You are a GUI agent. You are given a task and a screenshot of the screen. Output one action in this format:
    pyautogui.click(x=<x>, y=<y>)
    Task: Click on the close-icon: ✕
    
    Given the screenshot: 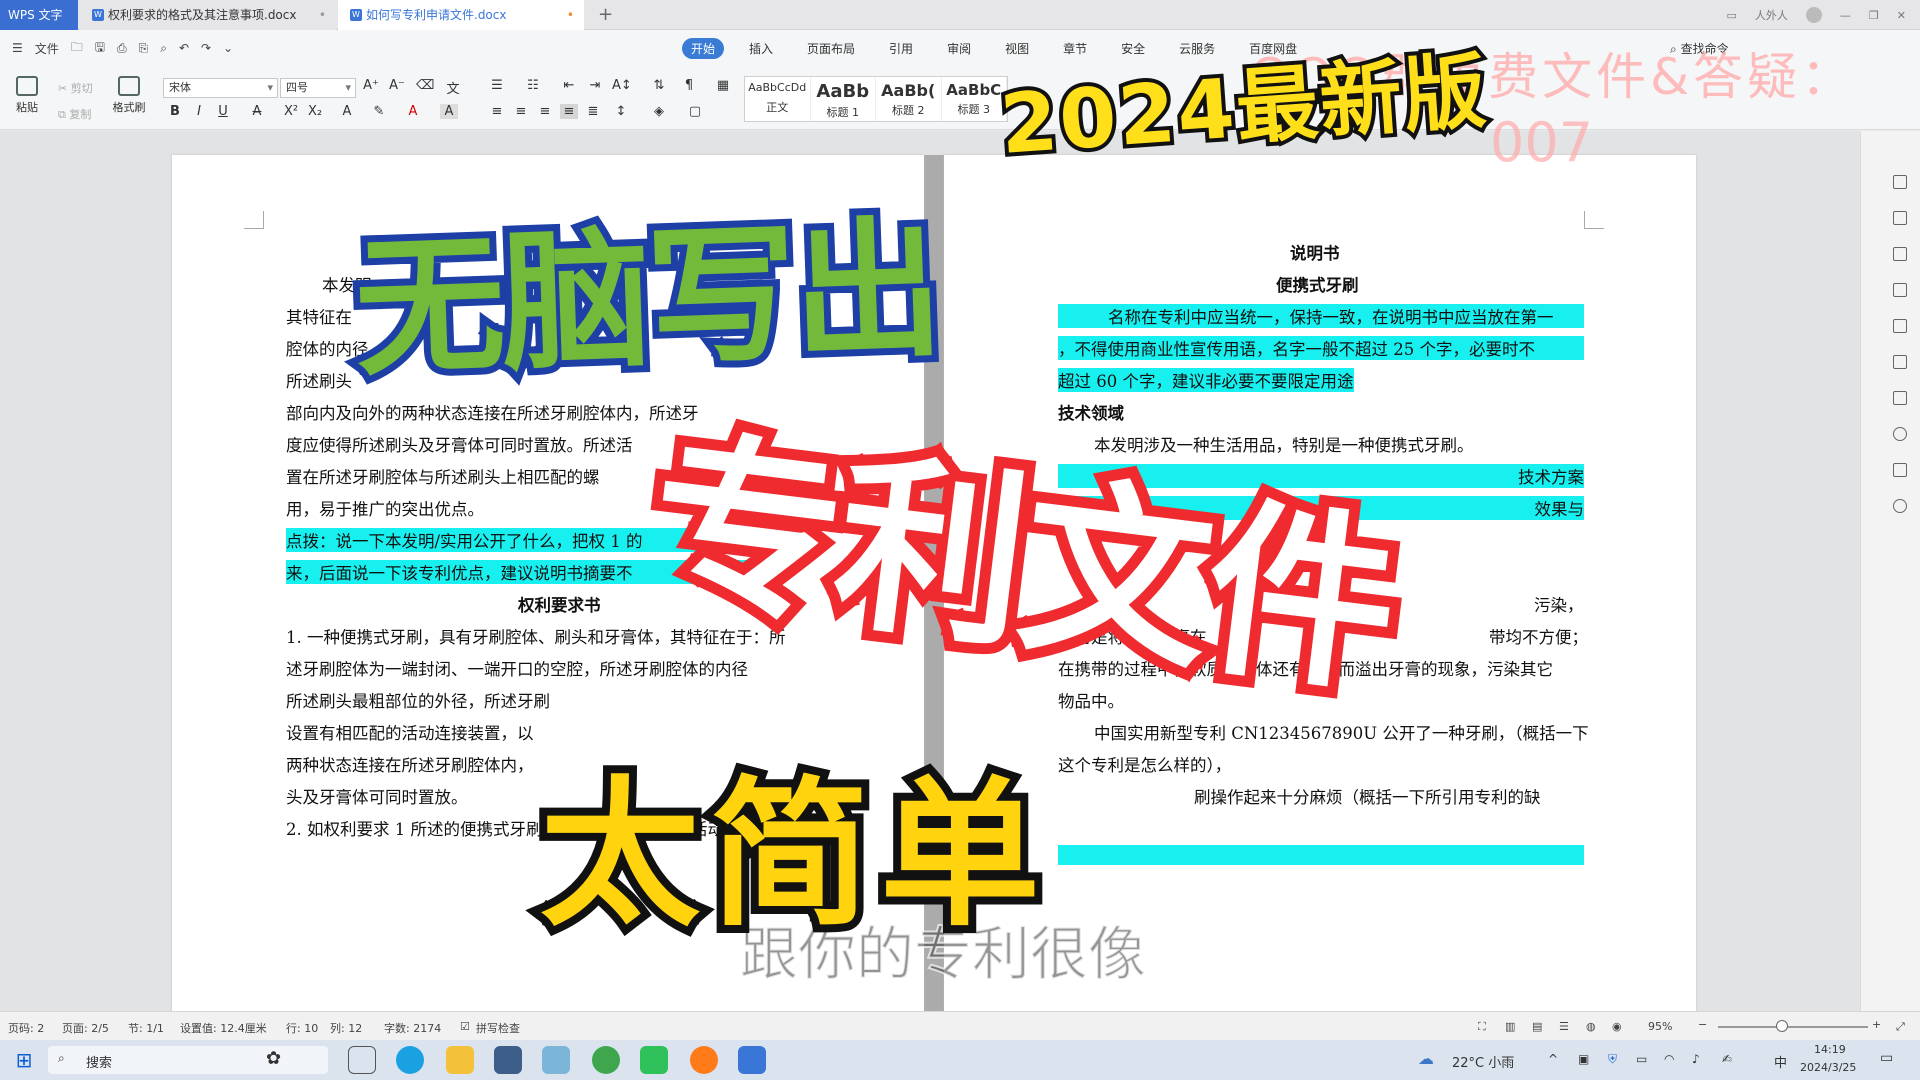 What is the action you would take?
    pyautogui.click(x=1901, y=15)
    